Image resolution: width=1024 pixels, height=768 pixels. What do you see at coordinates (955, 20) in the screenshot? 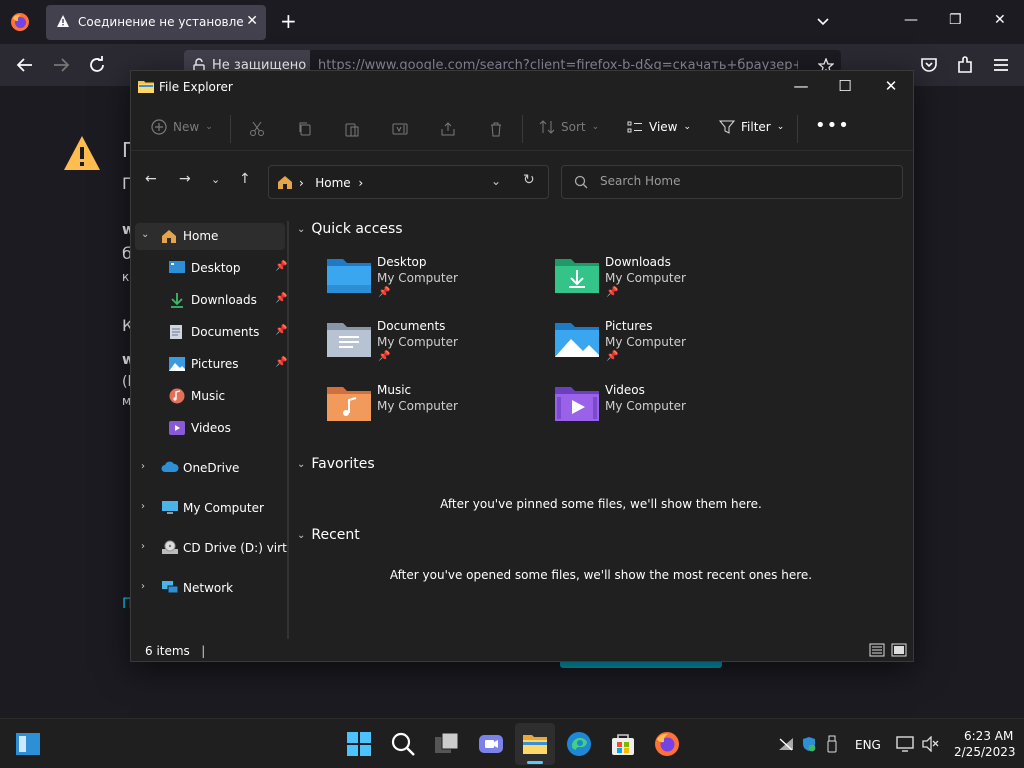
I see `restore-icon: ❐` at bounding box center [955, 20].